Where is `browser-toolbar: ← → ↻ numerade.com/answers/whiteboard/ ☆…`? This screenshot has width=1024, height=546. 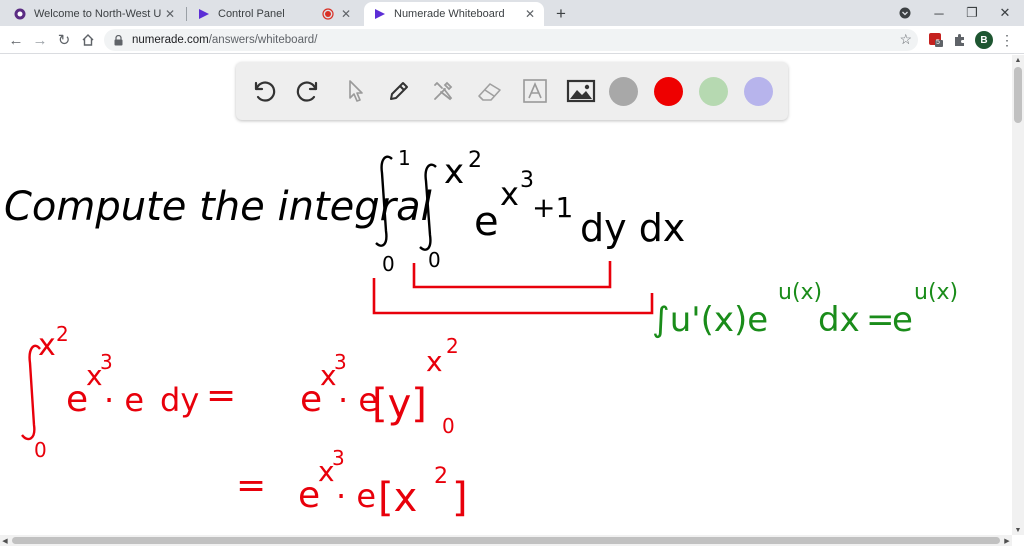 browser-toolbar: ← → ↻ numerade.com/answers/whiteboard/ ☆… is located at coordinates (512, 40).